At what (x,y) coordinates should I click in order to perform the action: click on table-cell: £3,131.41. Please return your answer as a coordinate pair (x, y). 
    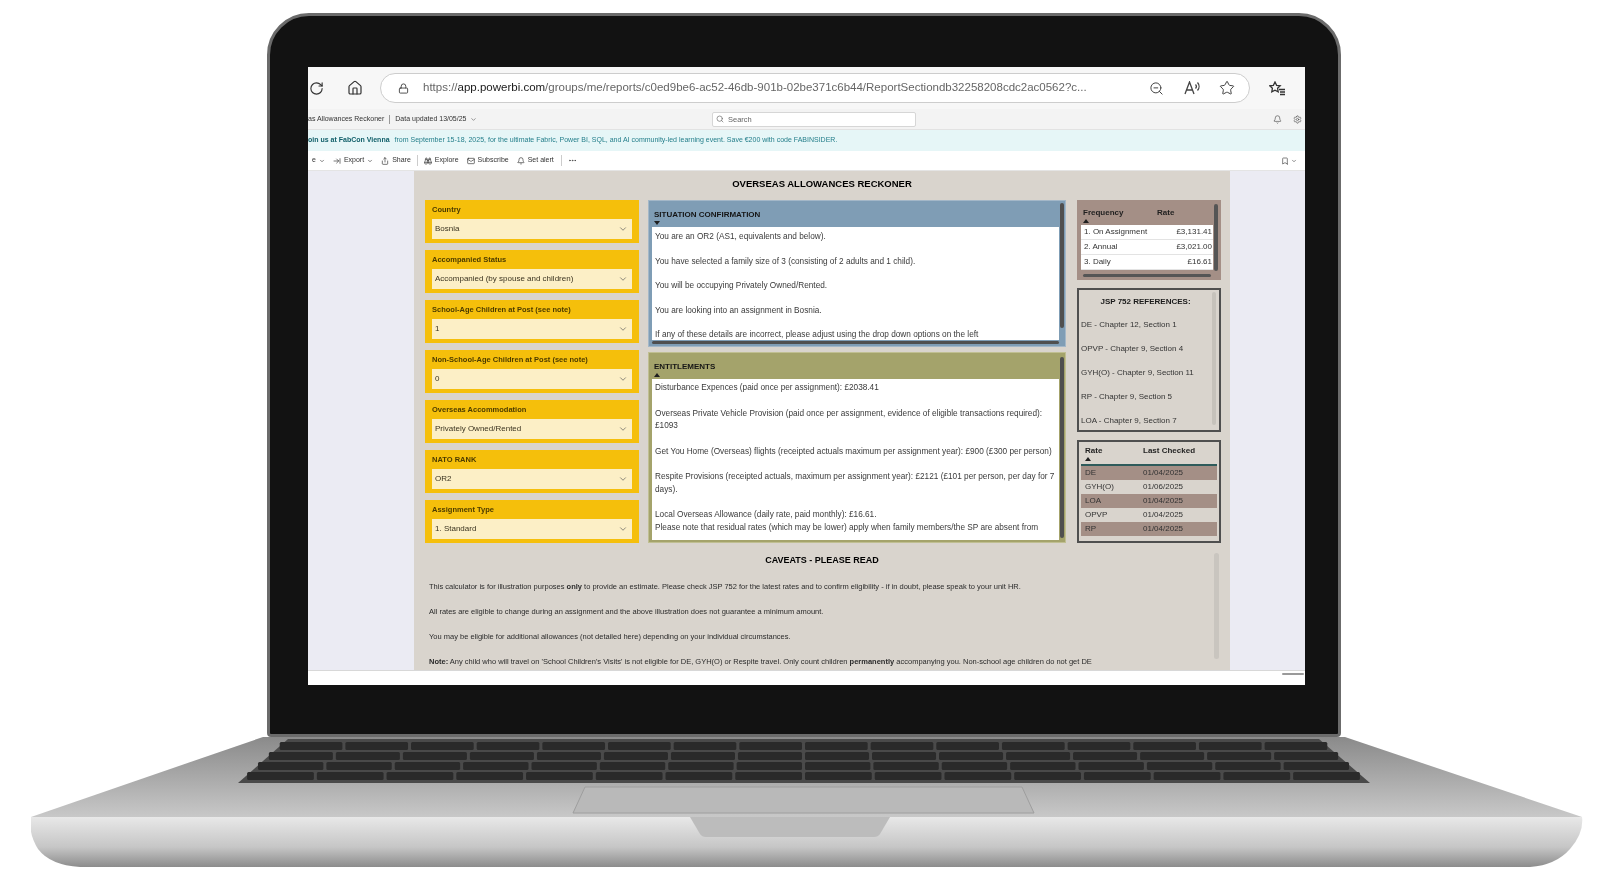
    Looking at the image, I should click on (1194, 232).